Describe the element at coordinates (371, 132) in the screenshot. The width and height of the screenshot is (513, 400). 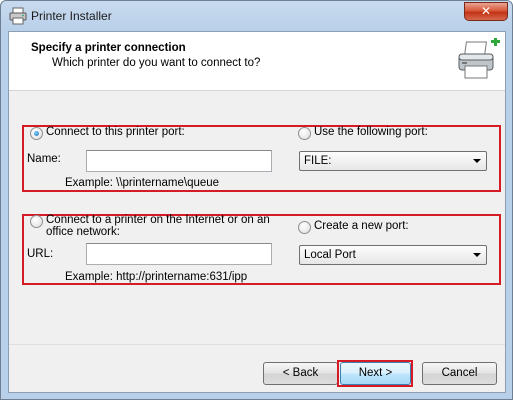
I see `use-following-port-label: Use the following port:` at that location.